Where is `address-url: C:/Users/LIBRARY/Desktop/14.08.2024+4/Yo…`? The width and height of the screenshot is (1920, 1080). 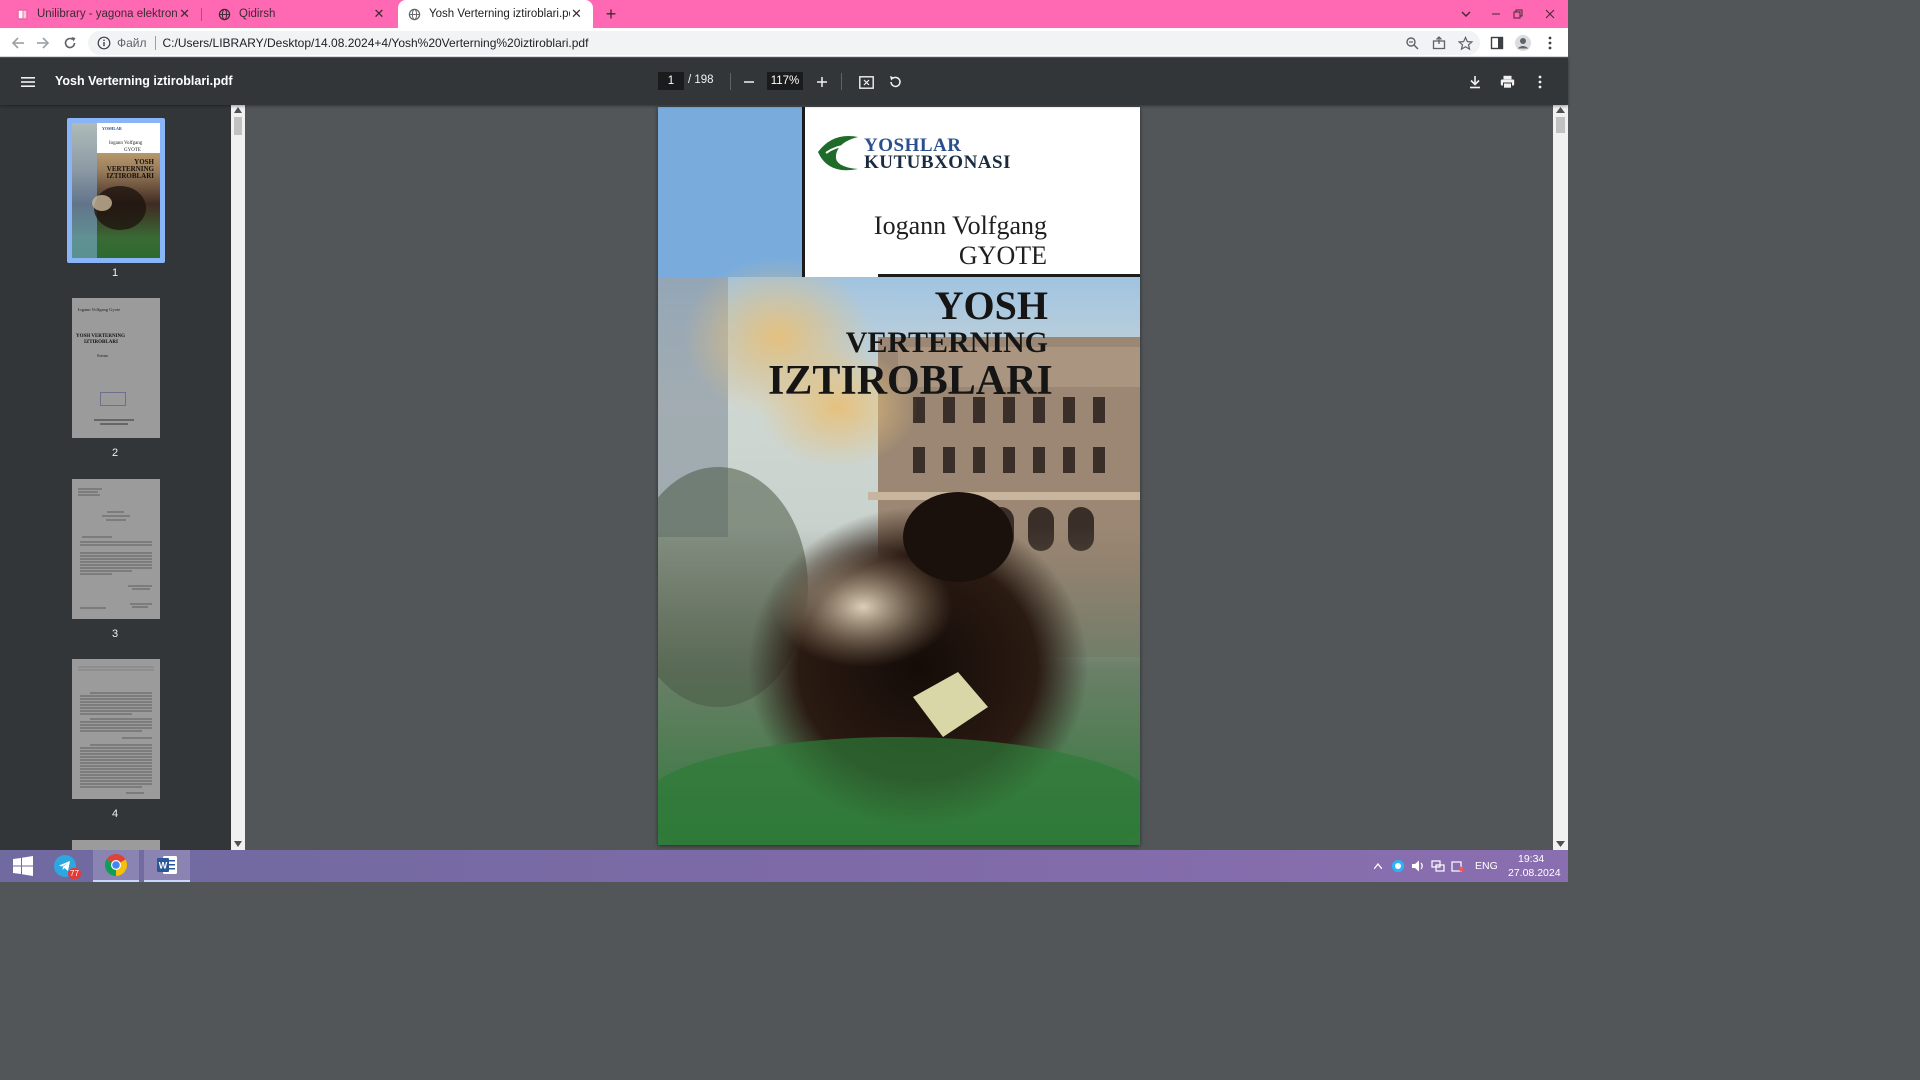
address-url: C:/Users/LIBRARY/Desktop/14.08.2024+4/Yo… is located at coordinates (376, 43).